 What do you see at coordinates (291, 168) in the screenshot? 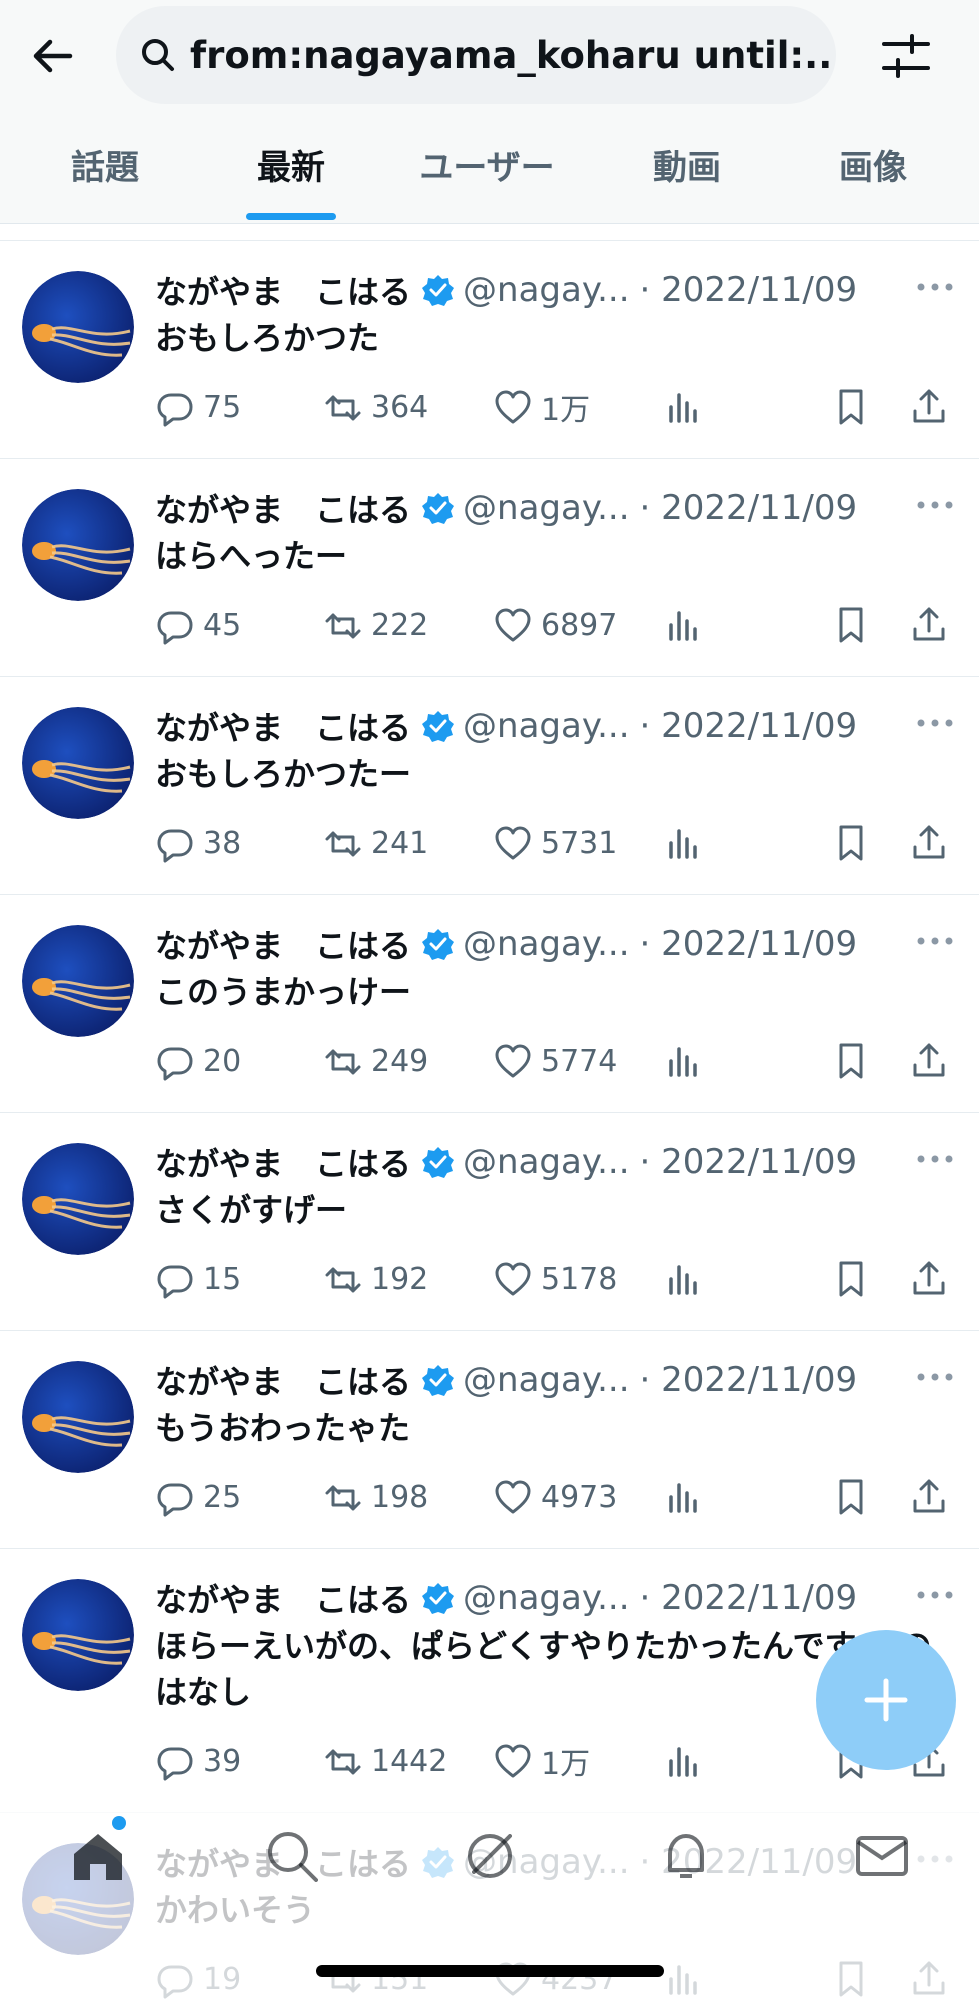
I see `tab-latest: 最新` at bounding box center [291, 168].